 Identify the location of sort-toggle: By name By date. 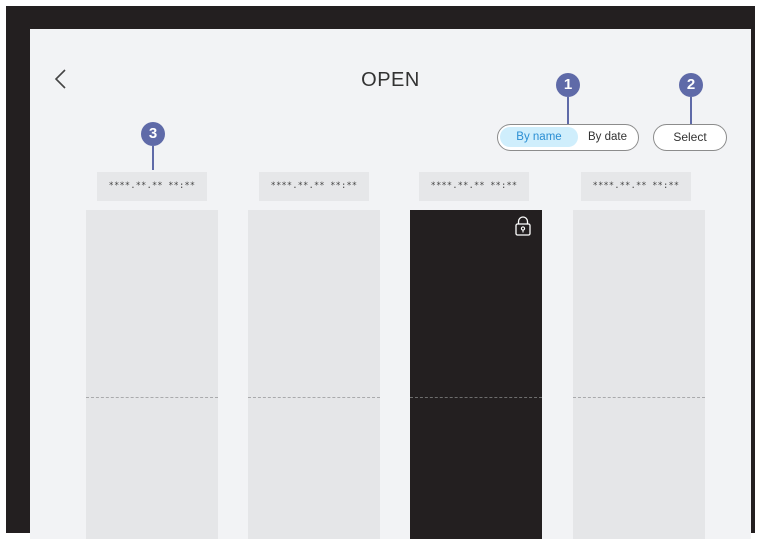
(568, 137).